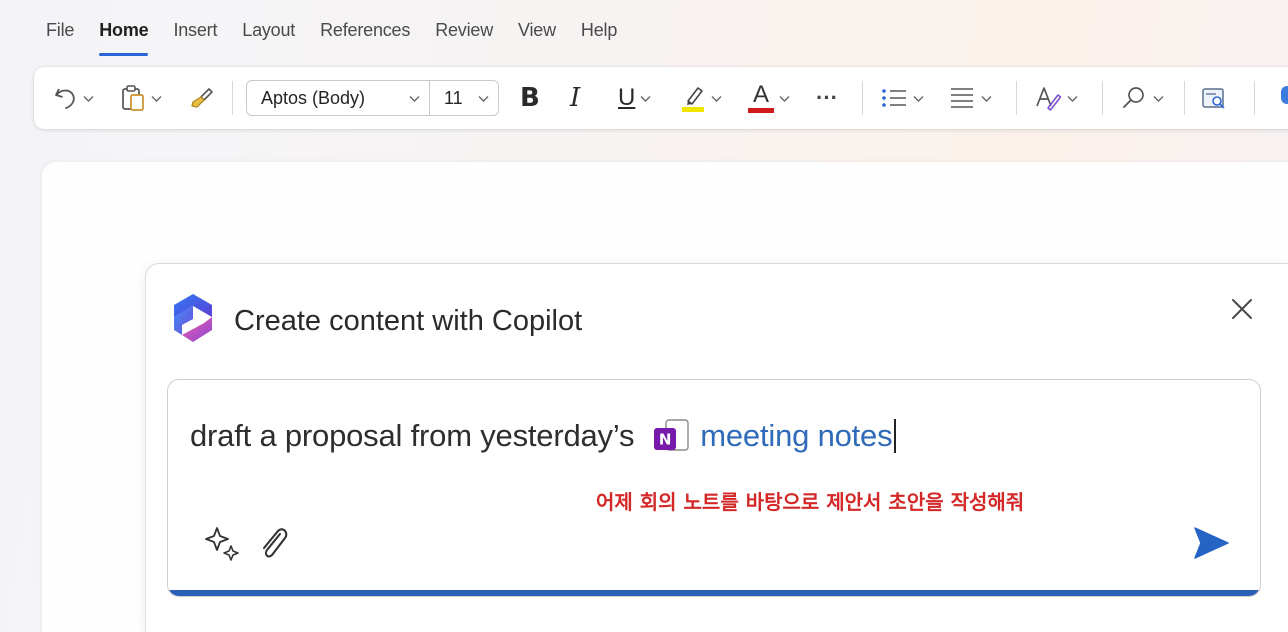 The height and width of the screenshot is (632, 1288). I want to click on bold-label: B, so click(530, 98).